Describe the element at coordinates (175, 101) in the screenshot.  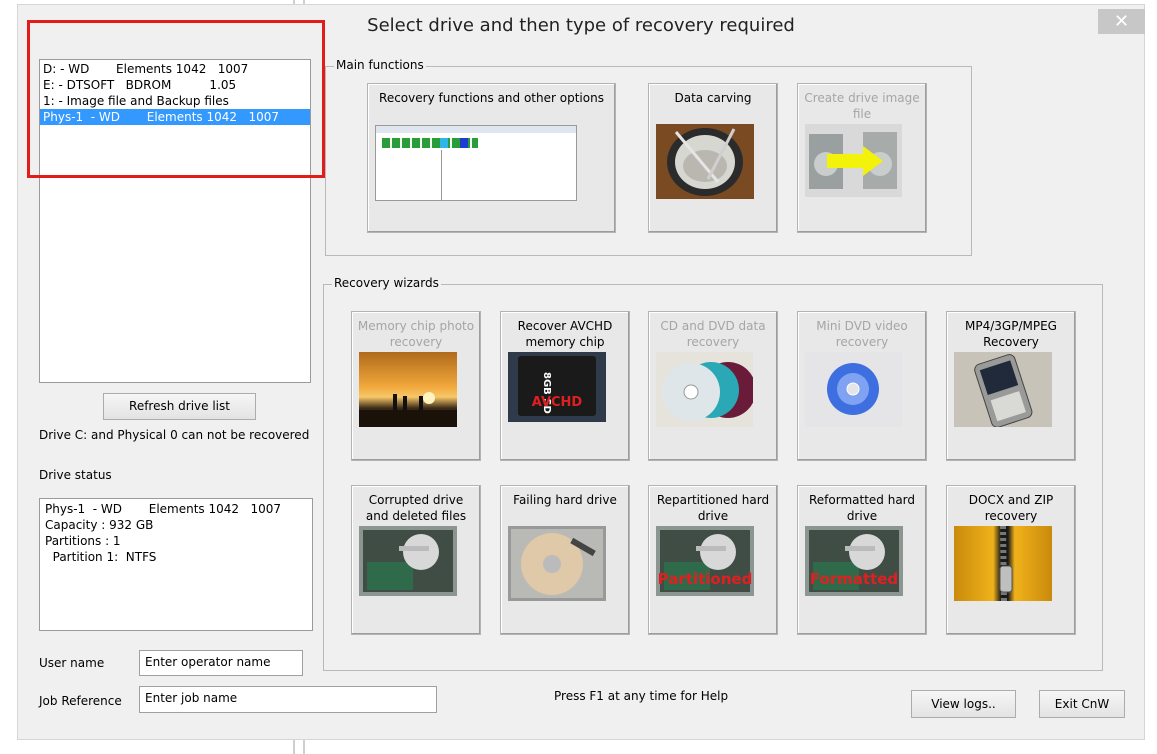
I see `drive-list-item: 1: - Image file and Backup files` at that location.